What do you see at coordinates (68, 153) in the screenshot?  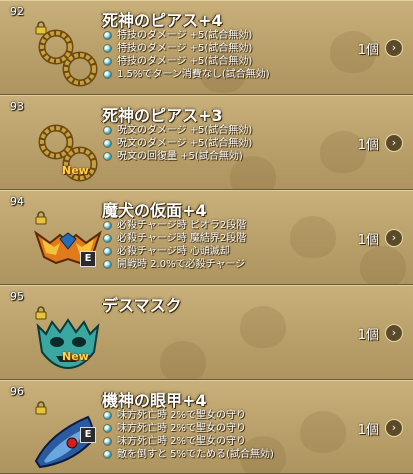 I see `reaper-earring-icon` at bounding box center [68, 153].